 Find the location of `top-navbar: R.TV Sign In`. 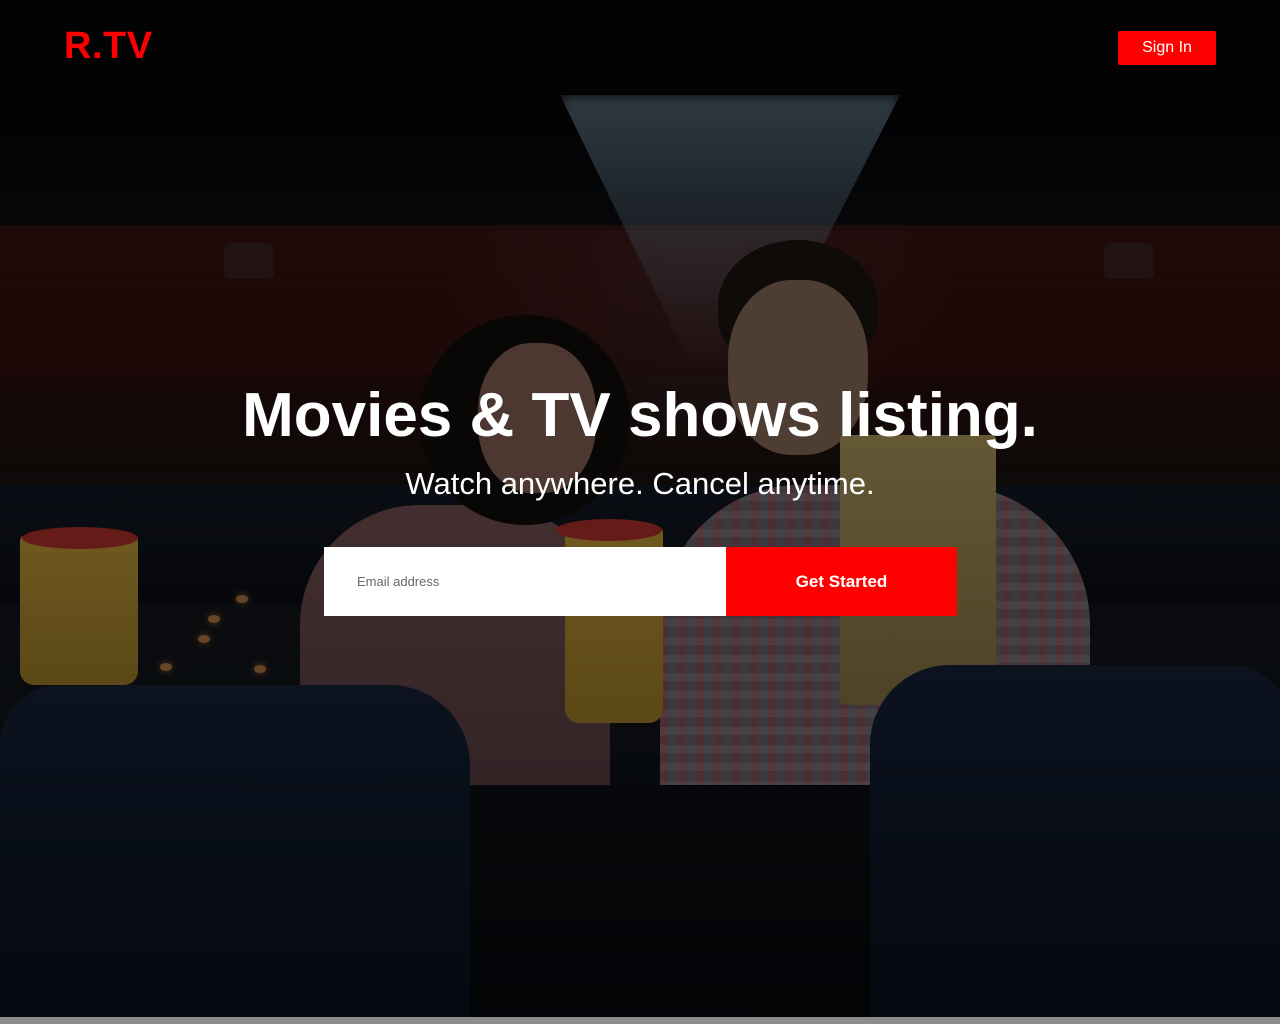

top-navbar: R.TV Sign In is located at coordinates (640, 47).